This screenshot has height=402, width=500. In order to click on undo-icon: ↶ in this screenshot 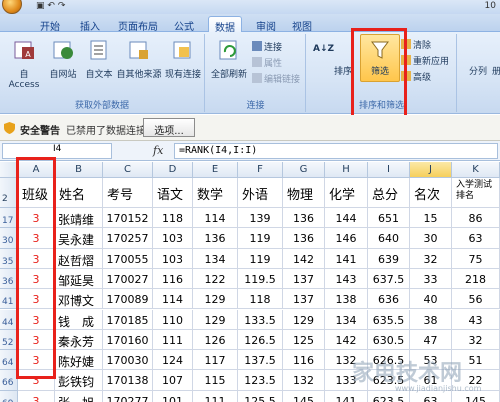, I will do `click(51, 6)`.